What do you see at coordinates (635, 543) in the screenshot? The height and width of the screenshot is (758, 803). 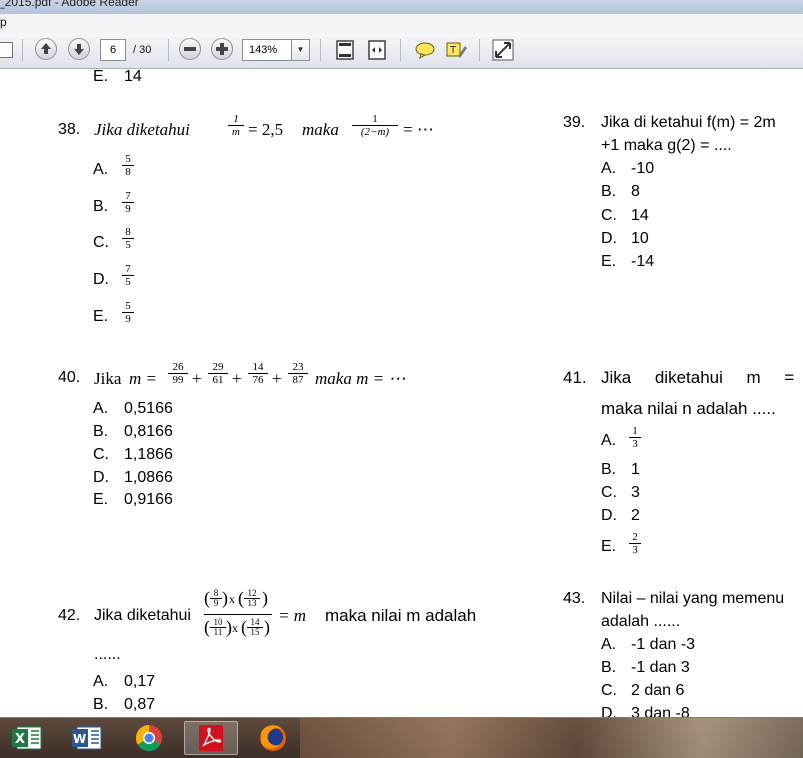 I see `option-fraction: 23` at bounding box center [635, 543].